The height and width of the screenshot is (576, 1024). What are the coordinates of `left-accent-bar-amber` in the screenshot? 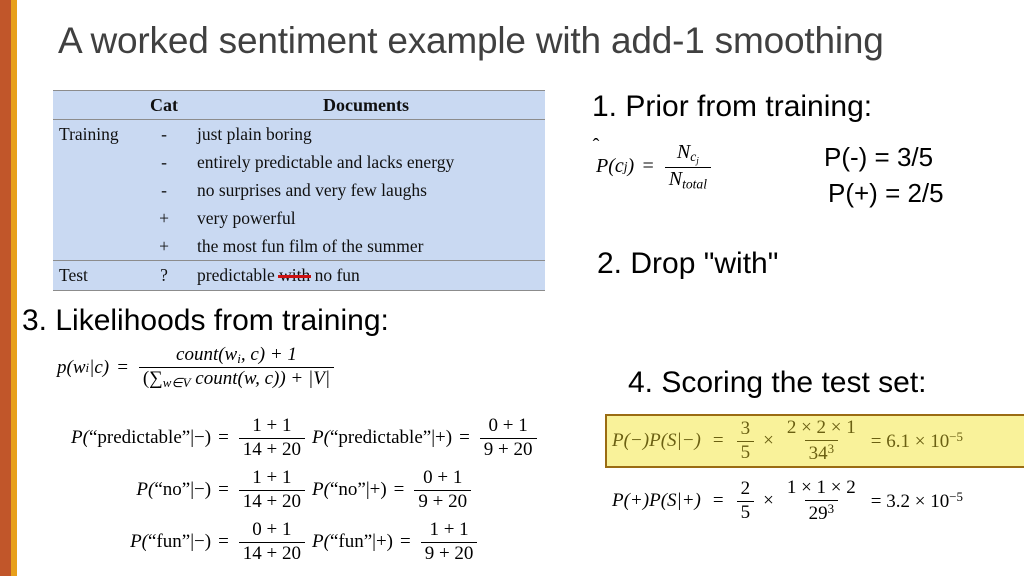 It's located at (14, 288).